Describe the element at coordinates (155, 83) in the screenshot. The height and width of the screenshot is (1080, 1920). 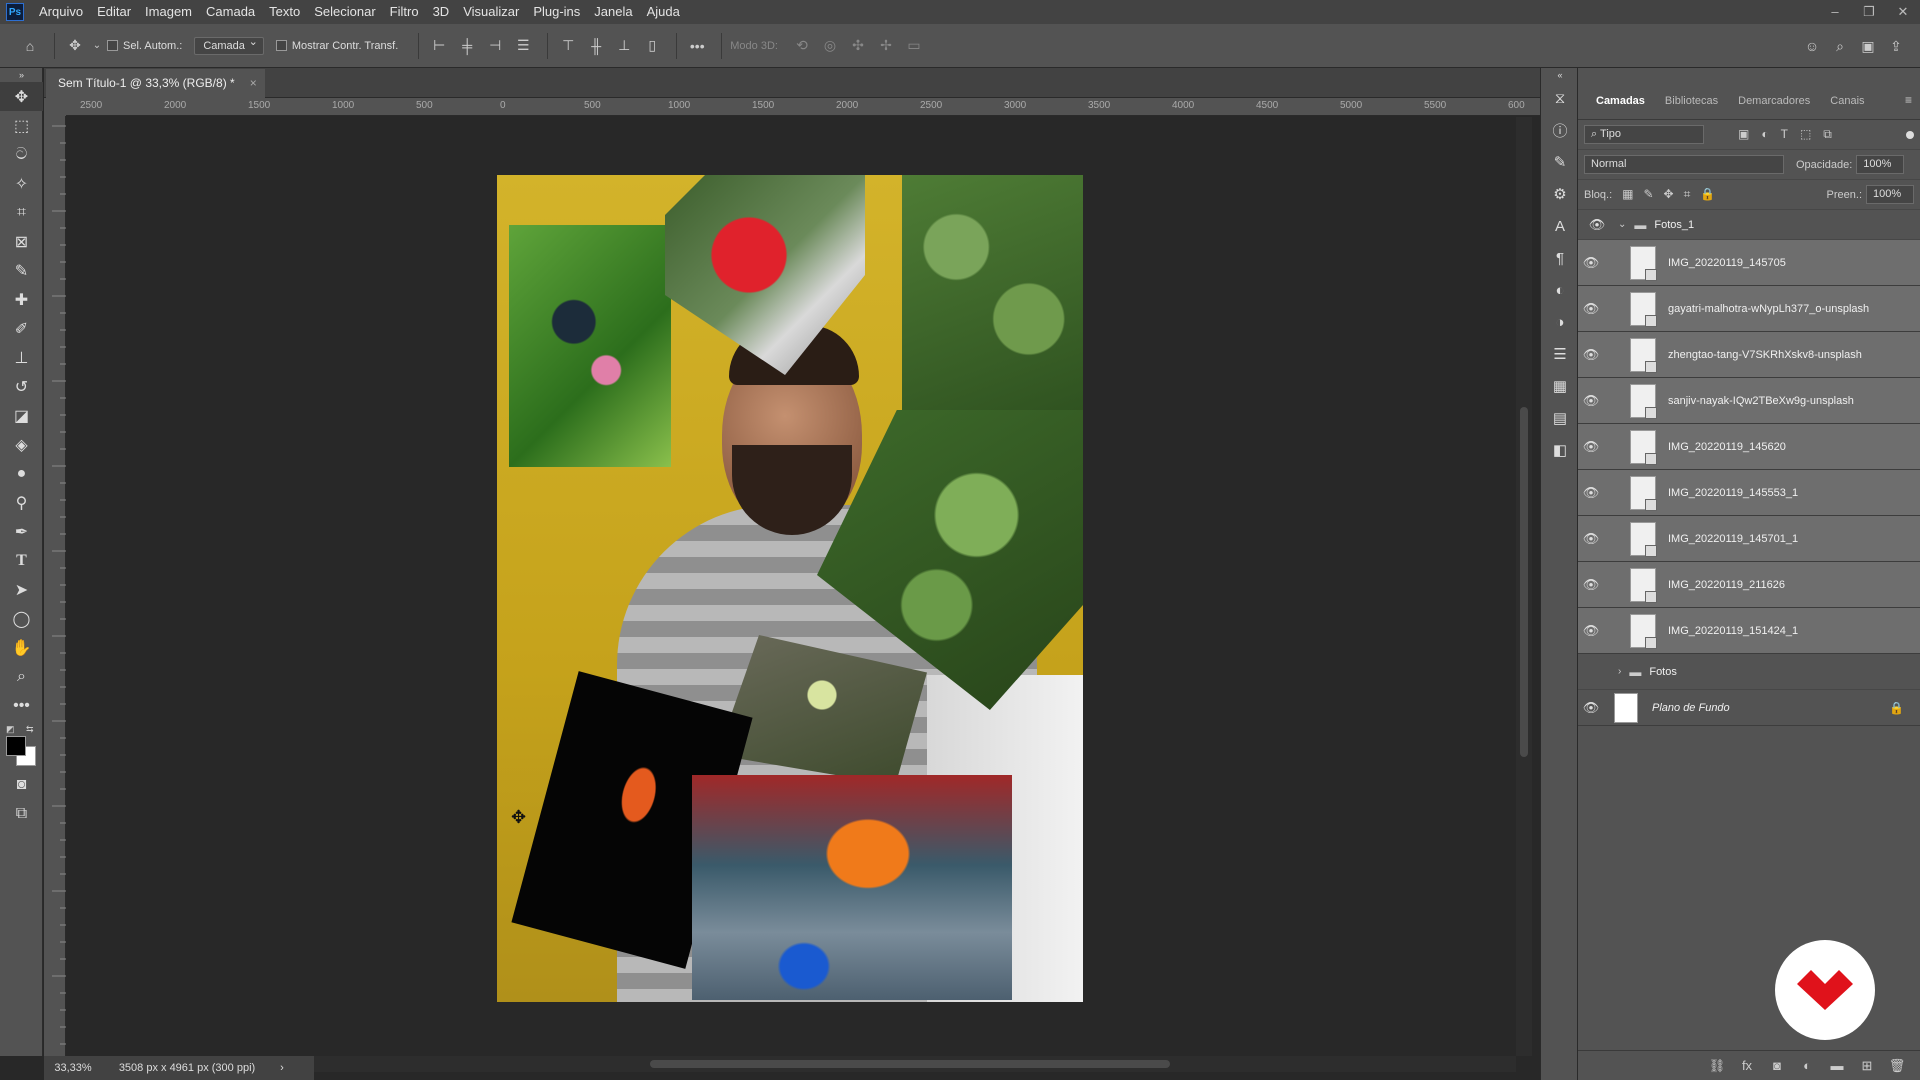
I see `document-tab: Sem Título-1 @ 33,3% (RGB/8) * ×` at that location.